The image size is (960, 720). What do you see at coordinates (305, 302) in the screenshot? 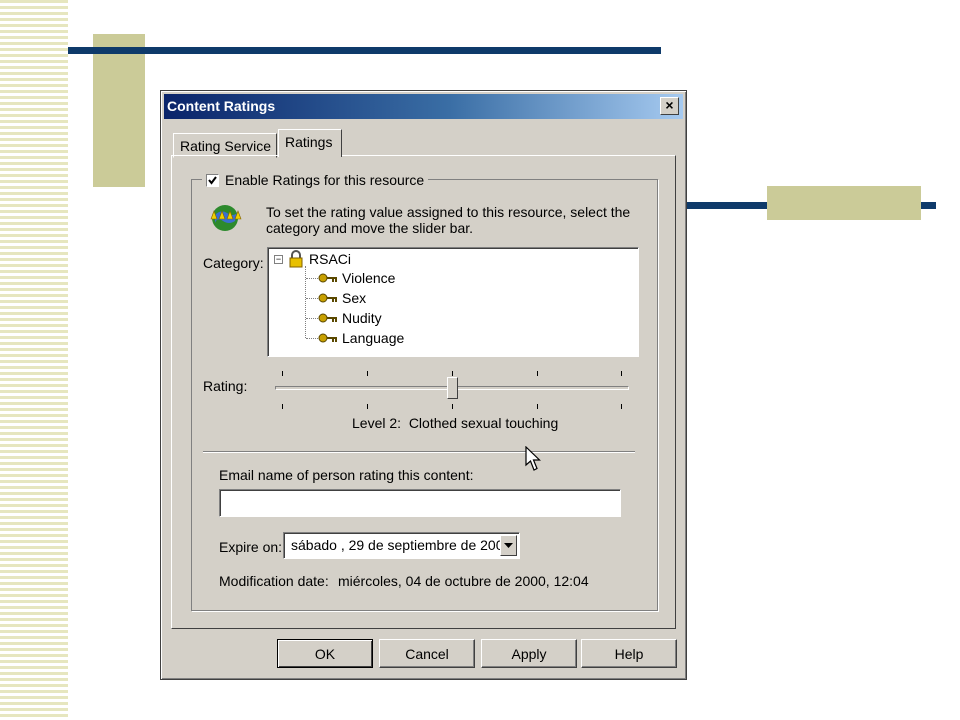
I see `tree-guide-line` at bounding box center [305, 302].